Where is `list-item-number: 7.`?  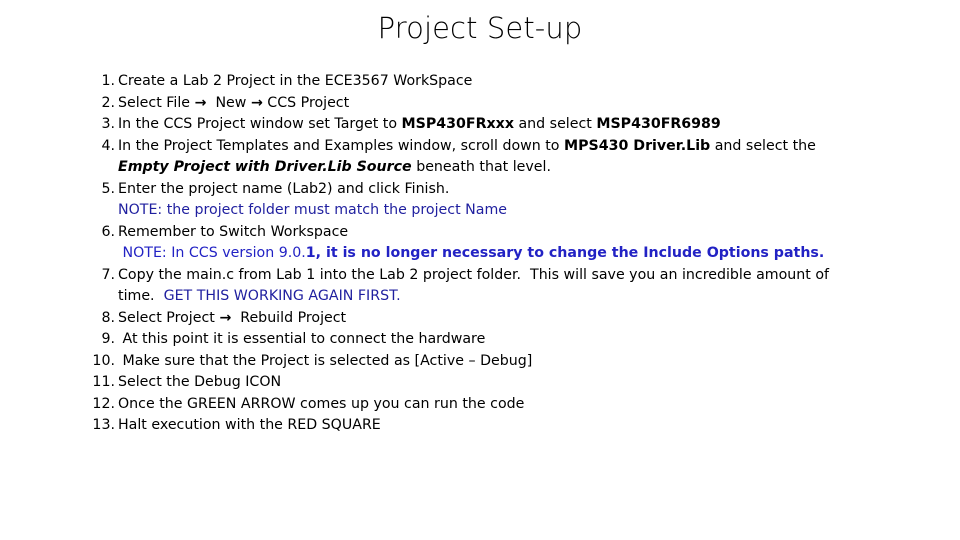
list-item-number: 7. is located at coordinates (108, 274).